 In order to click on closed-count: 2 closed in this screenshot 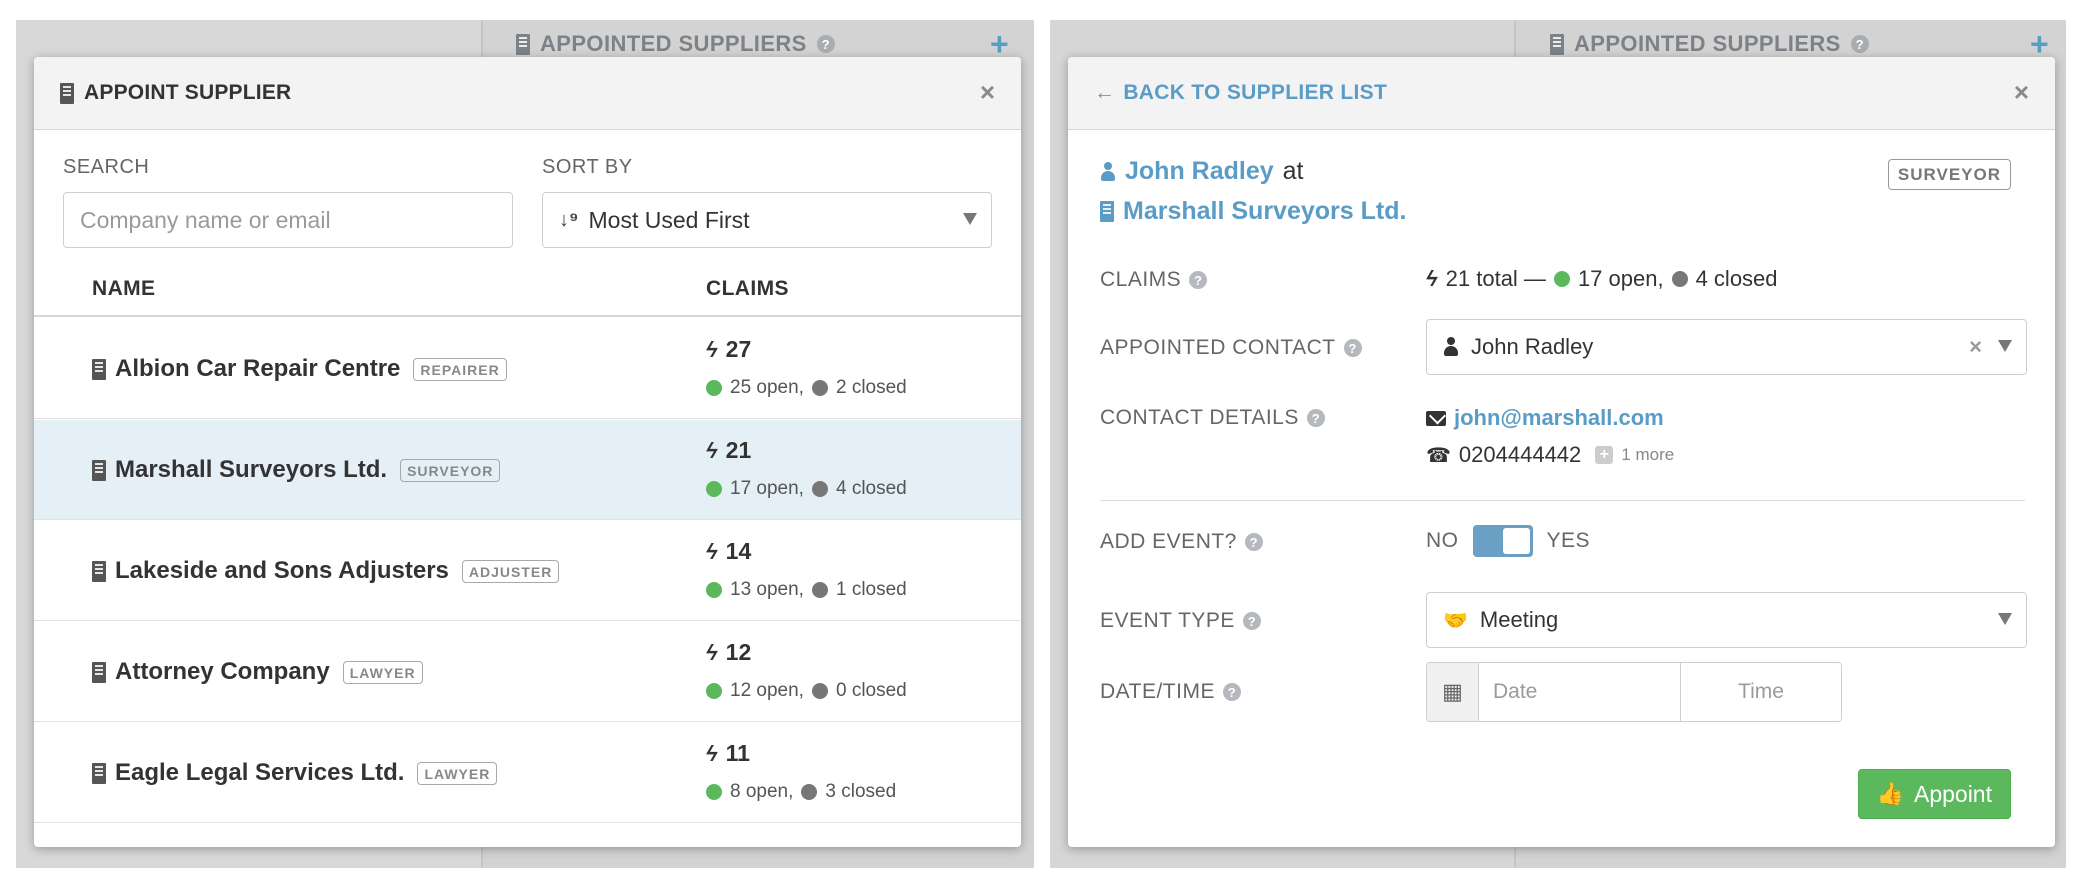, I will do `click(871, 387)`.